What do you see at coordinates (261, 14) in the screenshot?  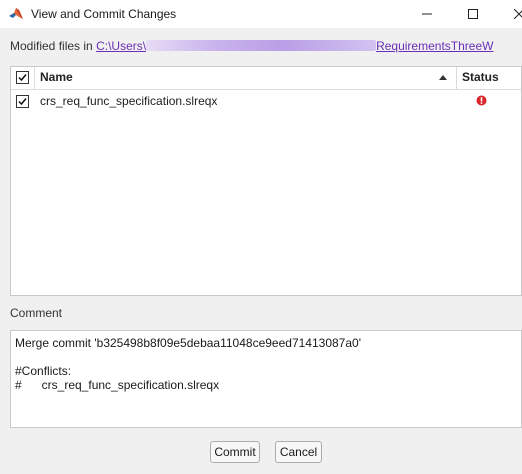 I see `title-bar: View and Commit Changes` at bounding box center [261, 14].